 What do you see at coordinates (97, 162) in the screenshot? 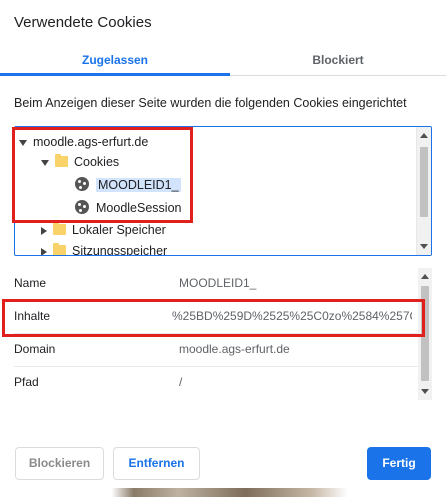
I see `folder-label: Cookies` at bounding box center [97, 162].